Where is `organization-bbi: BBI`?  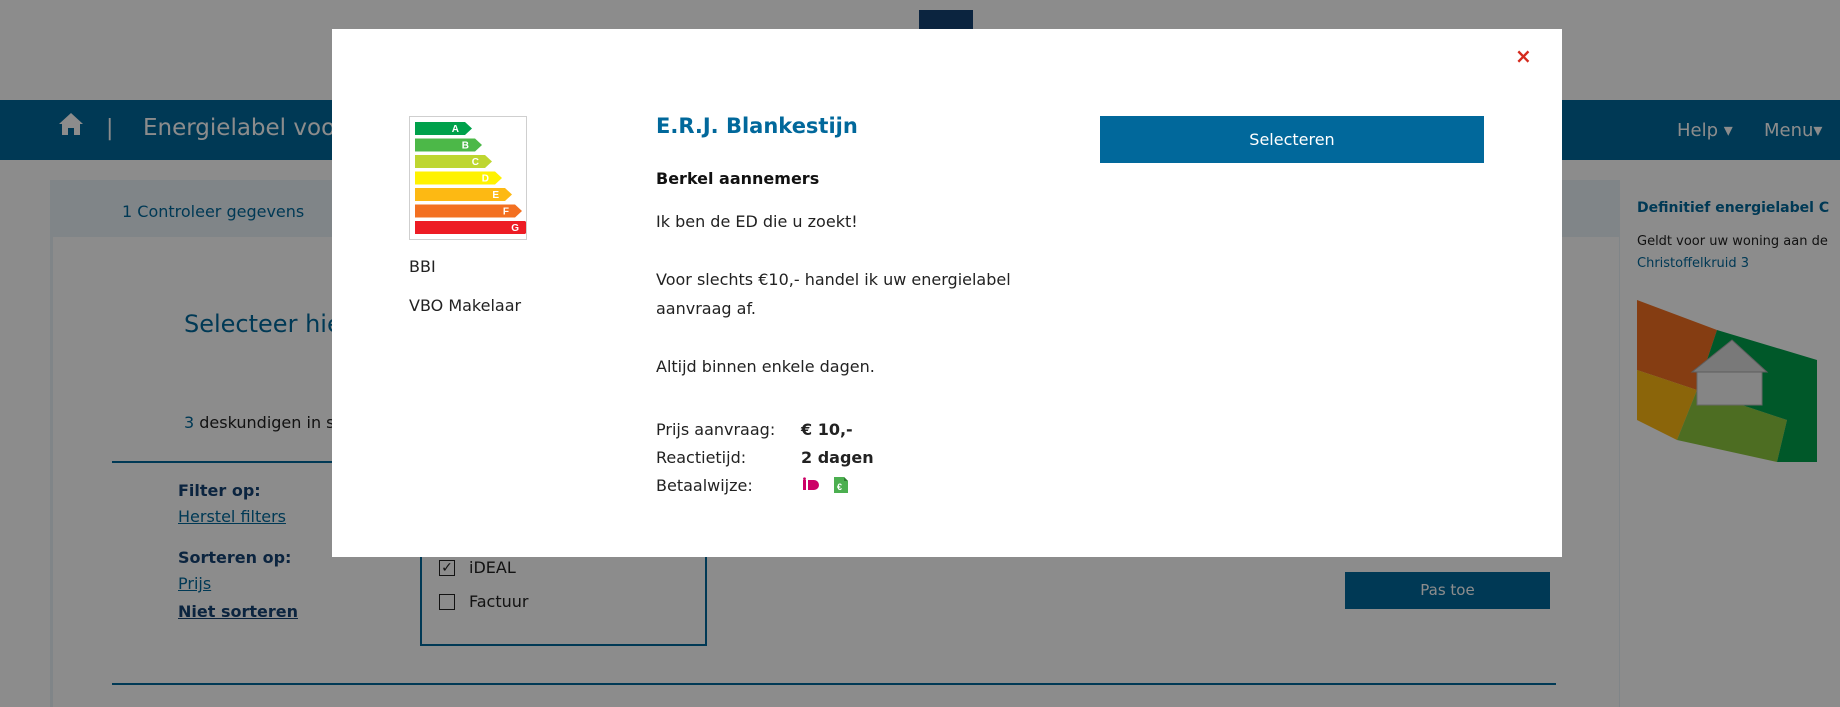
organization-bbi: BBI is located at coordinates (422, 266).